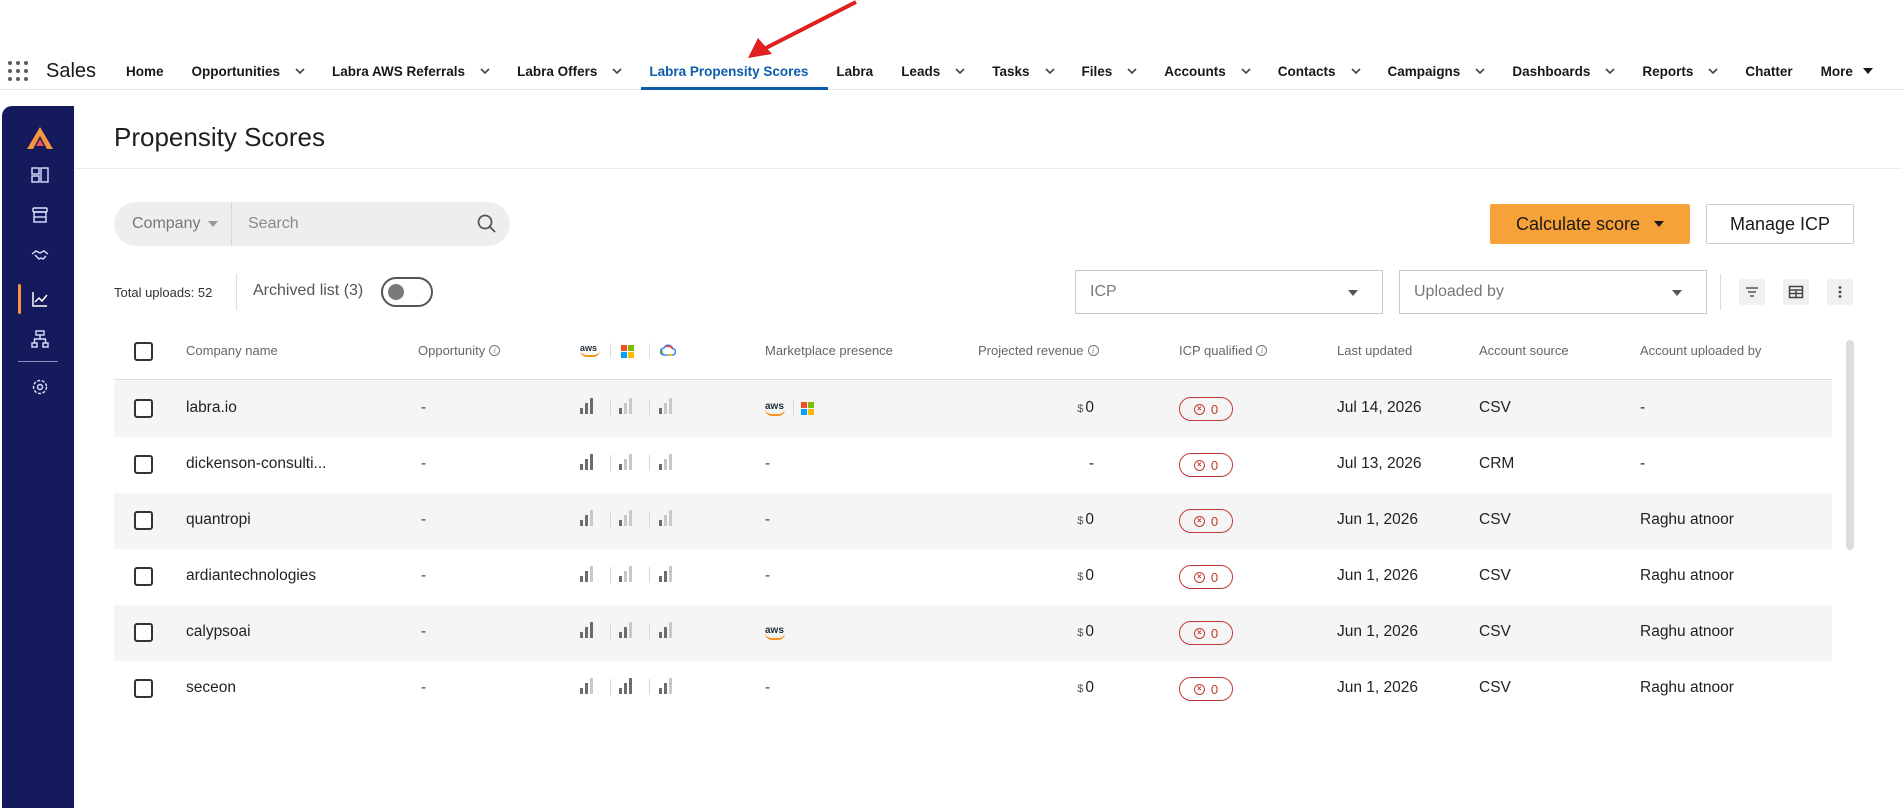 The height and width of the screenshot is (808, 1903). Describe the element at coordinates (973, 409) in the screenshot. I see `table-row: labra.io - aws $0 × 0 Jul 14, 2026 CSV -` at that location.